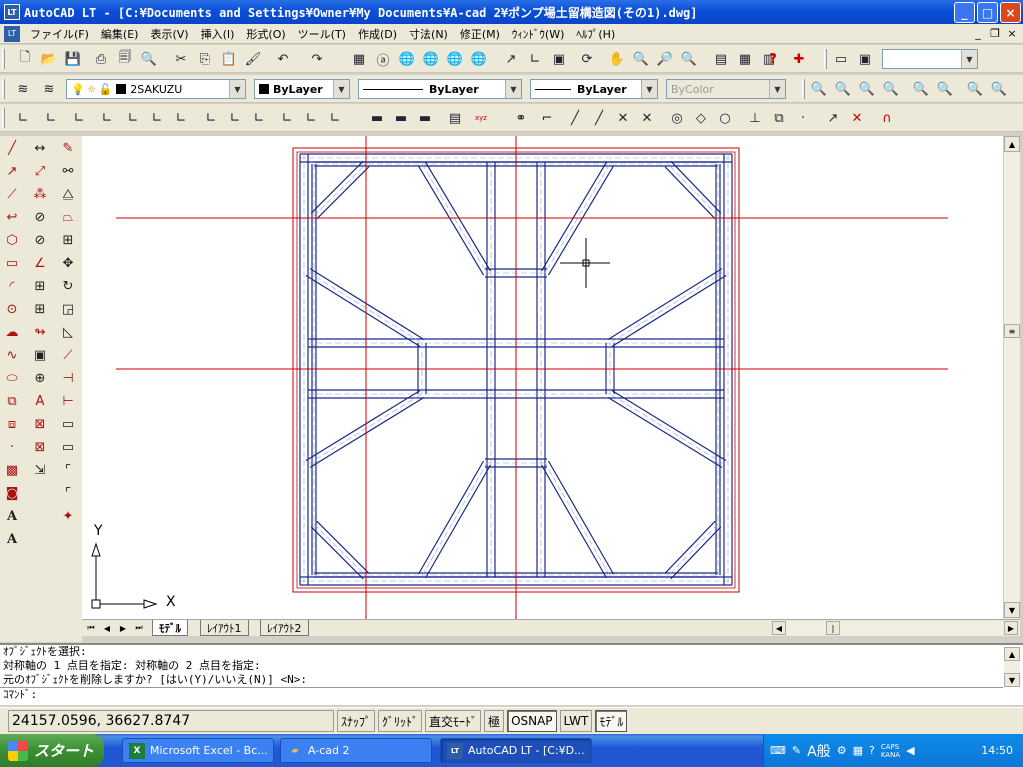 The image size is (1023, 767). Describe the element at coordinates (494, 721) in the screenshot. I see `polar-toggle: 極` at that location.